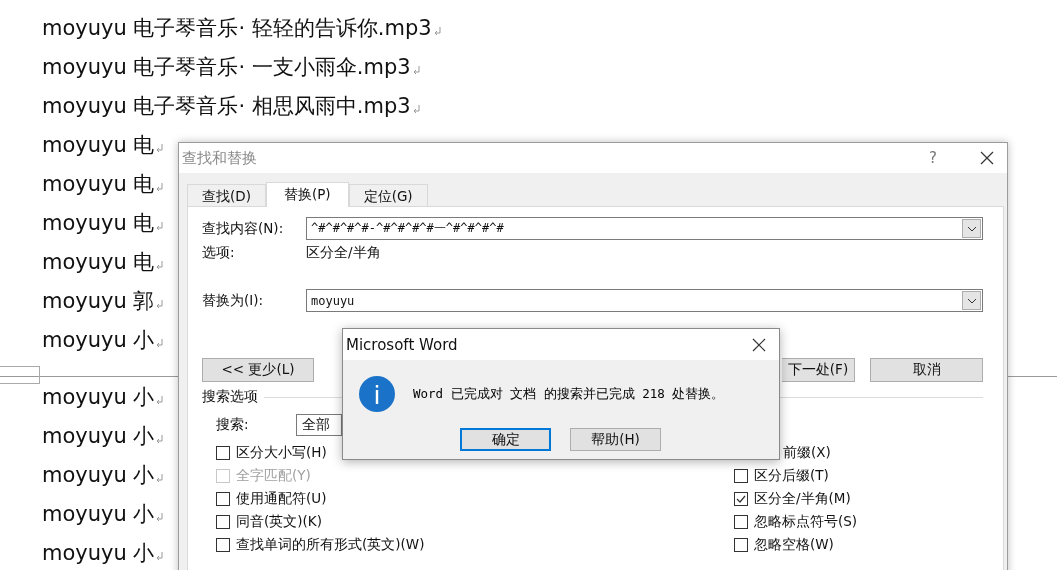 This screenshot has height=570, width=1057. Describe the element at coordinates (784, 544) in the screenshot. I see `checkbox: 忽略空格(W)` at that location.